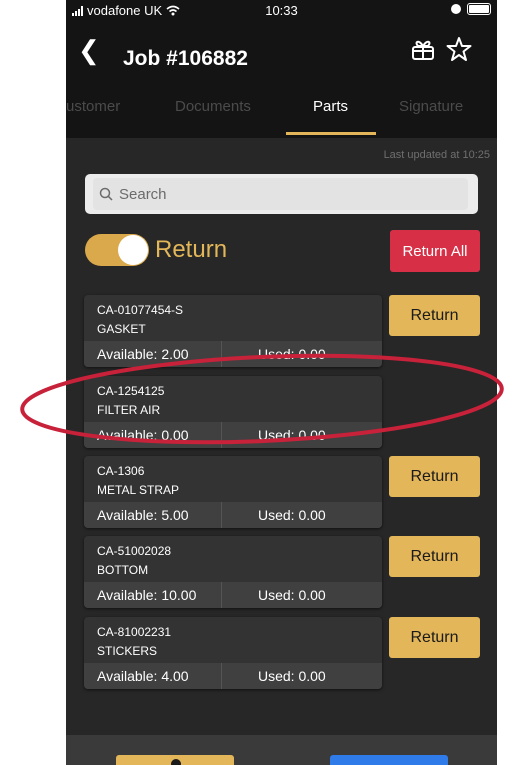 The height and width of the screenshot is (765, 523). I want to click on chevron-left-icon: ❮, so click(89, 50).